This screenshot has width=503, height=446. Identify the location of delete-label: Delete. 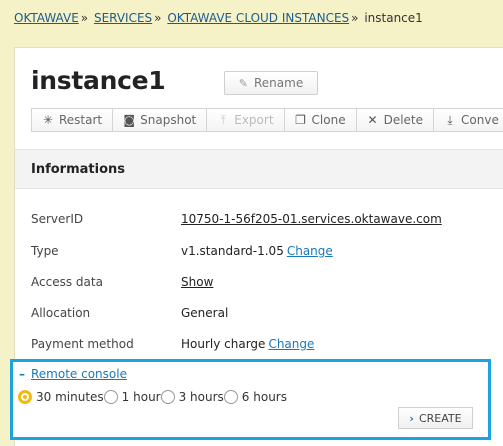
(403, 120).